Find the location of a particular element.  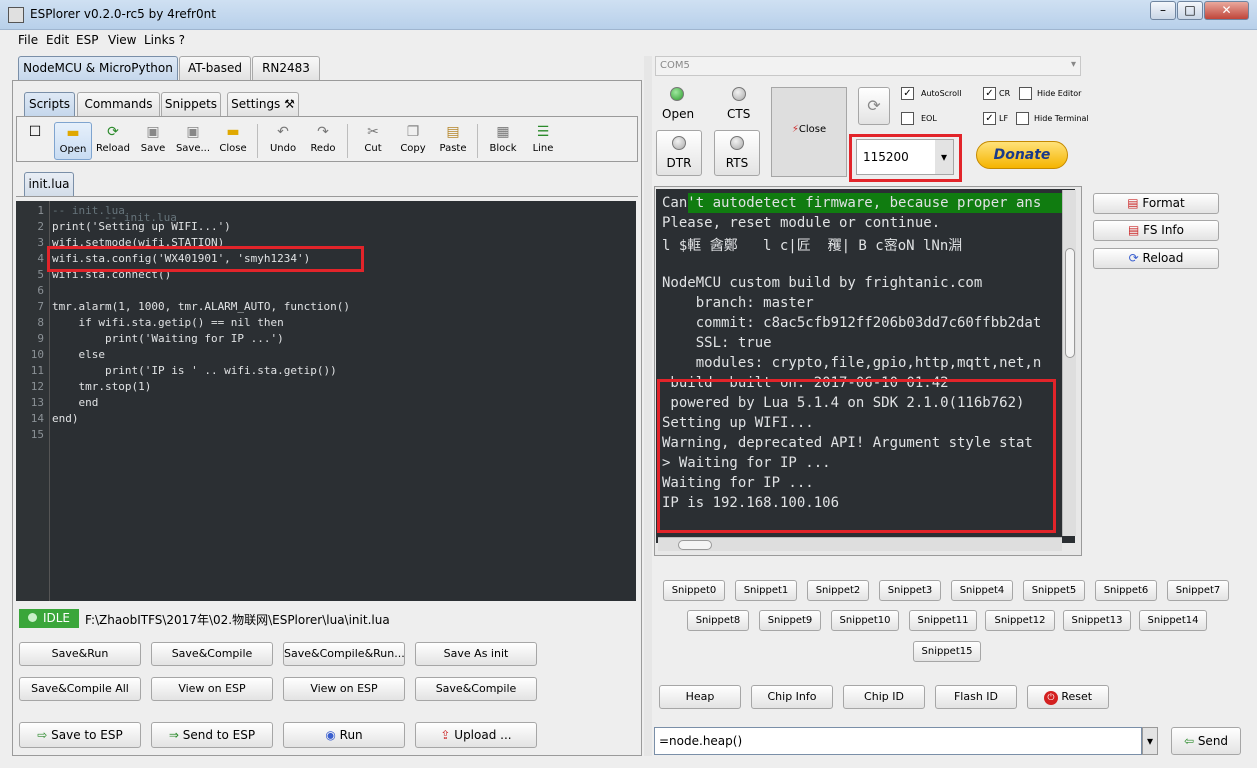

eol-checkbox is located at coordinates (907, 118).